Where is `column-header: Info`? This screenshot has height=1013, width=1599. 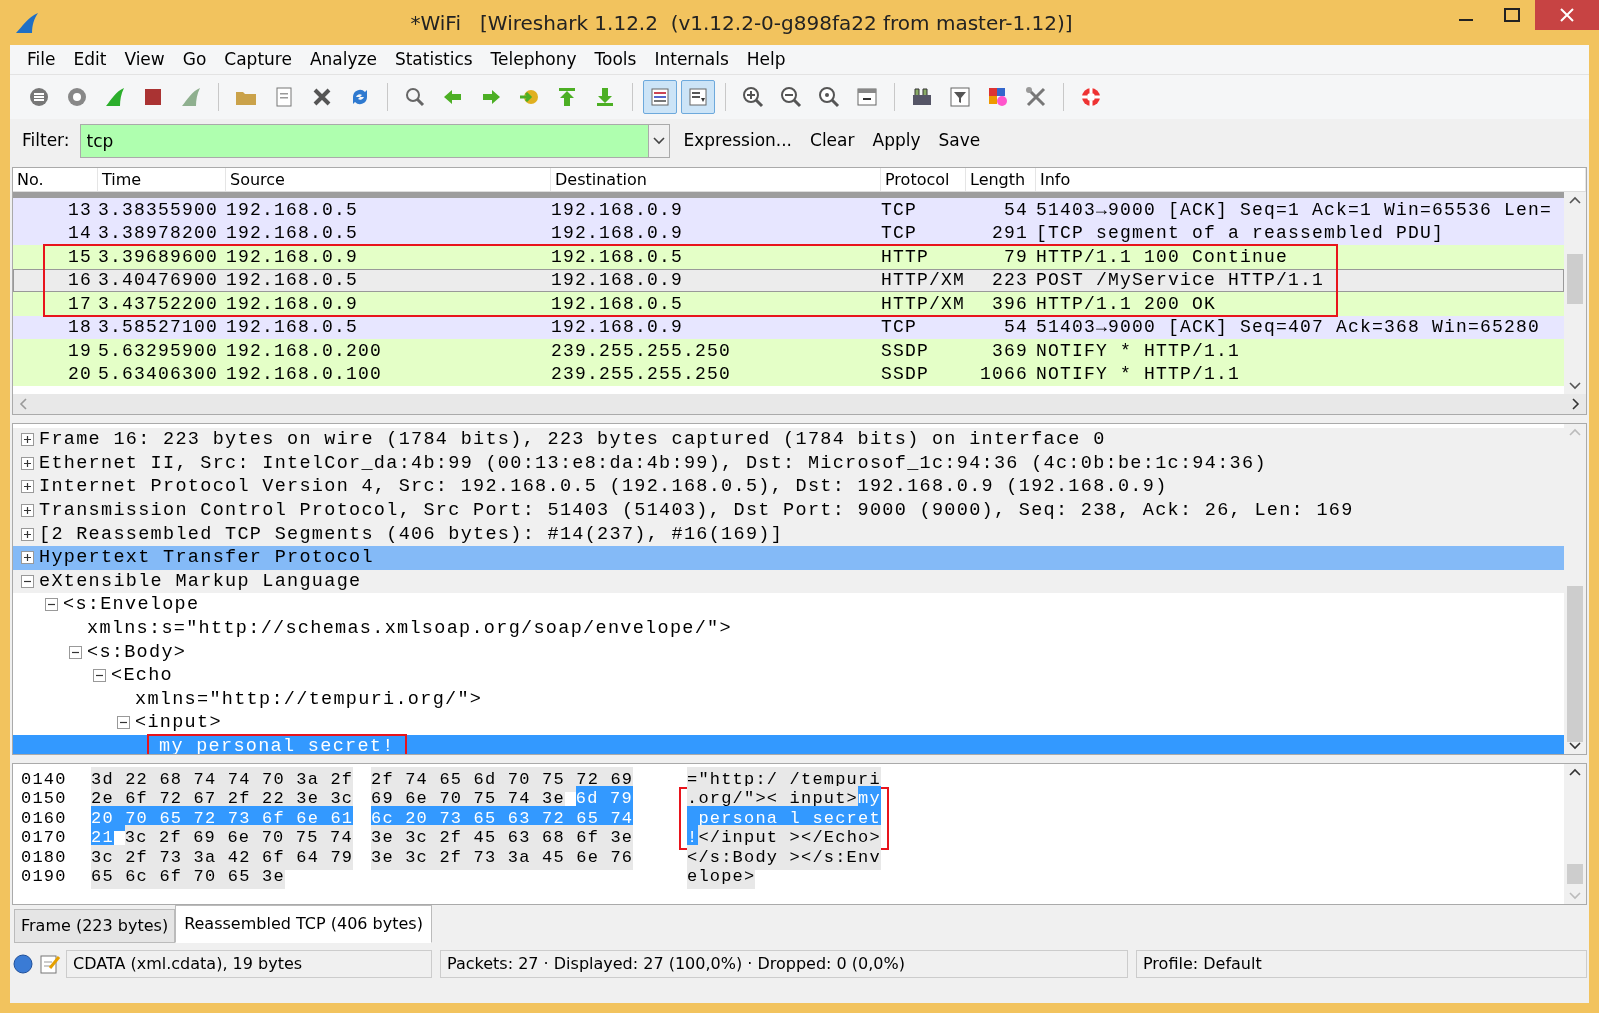 column-header: Info is located at coordinates (1311, 179).